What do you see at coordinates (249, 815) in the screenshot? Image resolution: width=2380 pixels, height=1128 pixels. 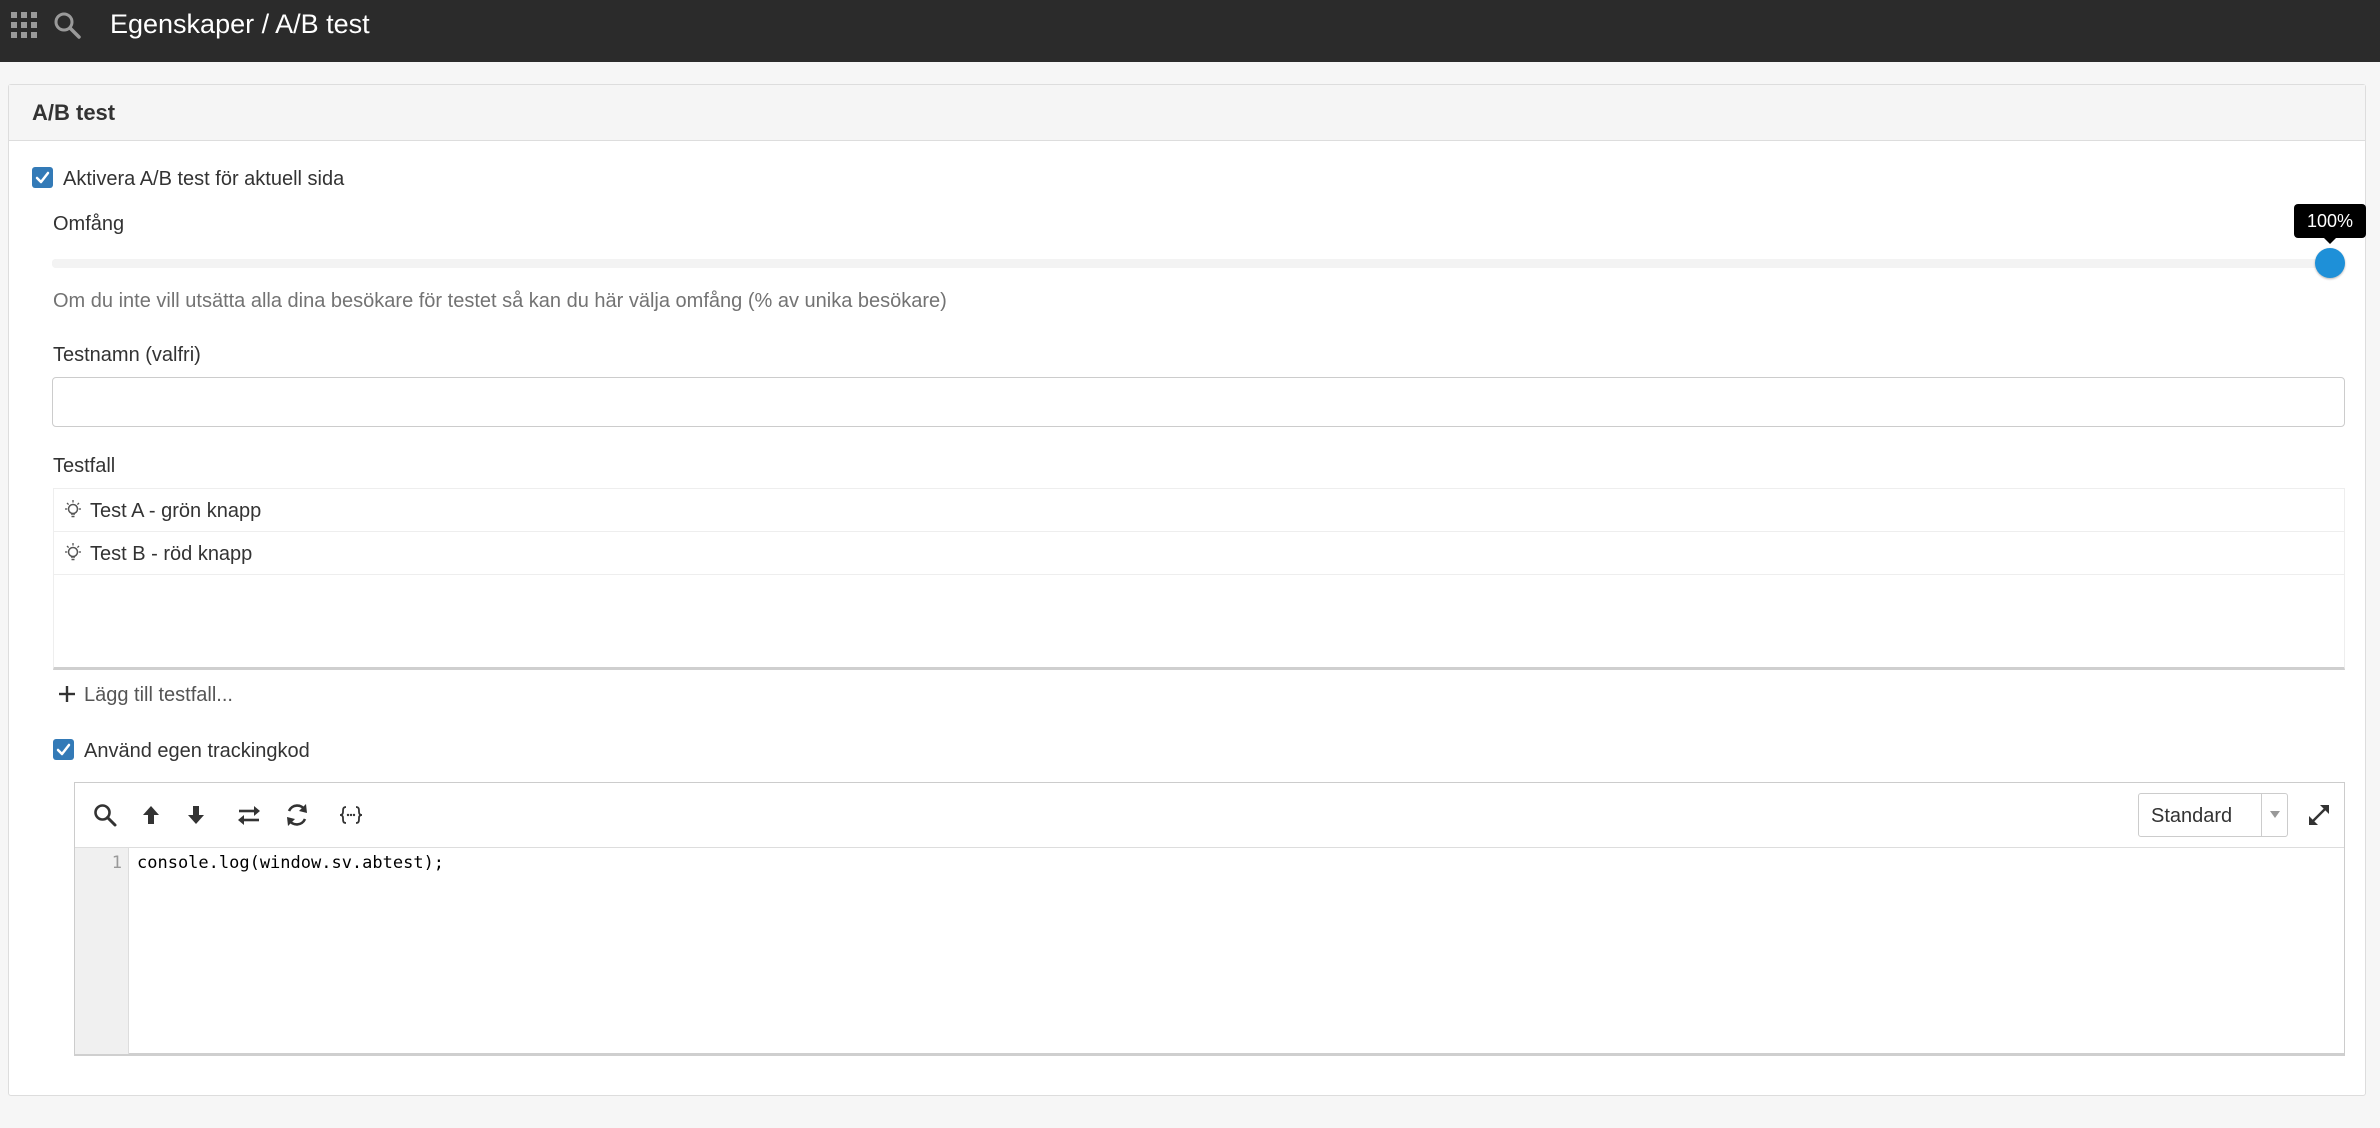 I see `swap-icon` at bounding box center [249, 815].